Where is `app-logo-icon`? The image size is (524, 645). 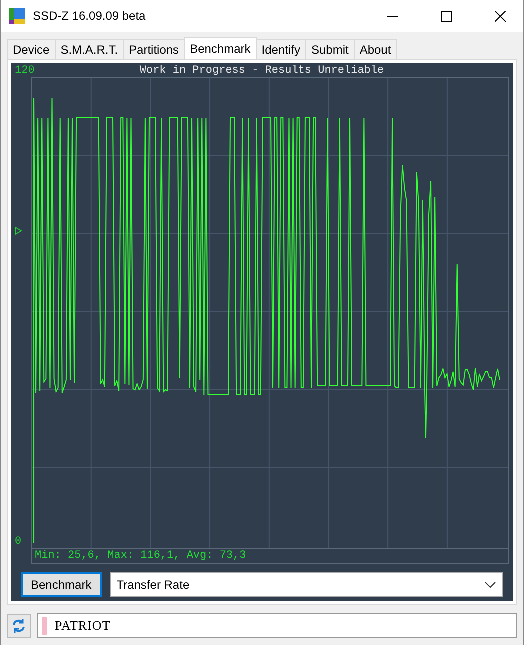
app-logo-icon is located at coordinates (17, 16).